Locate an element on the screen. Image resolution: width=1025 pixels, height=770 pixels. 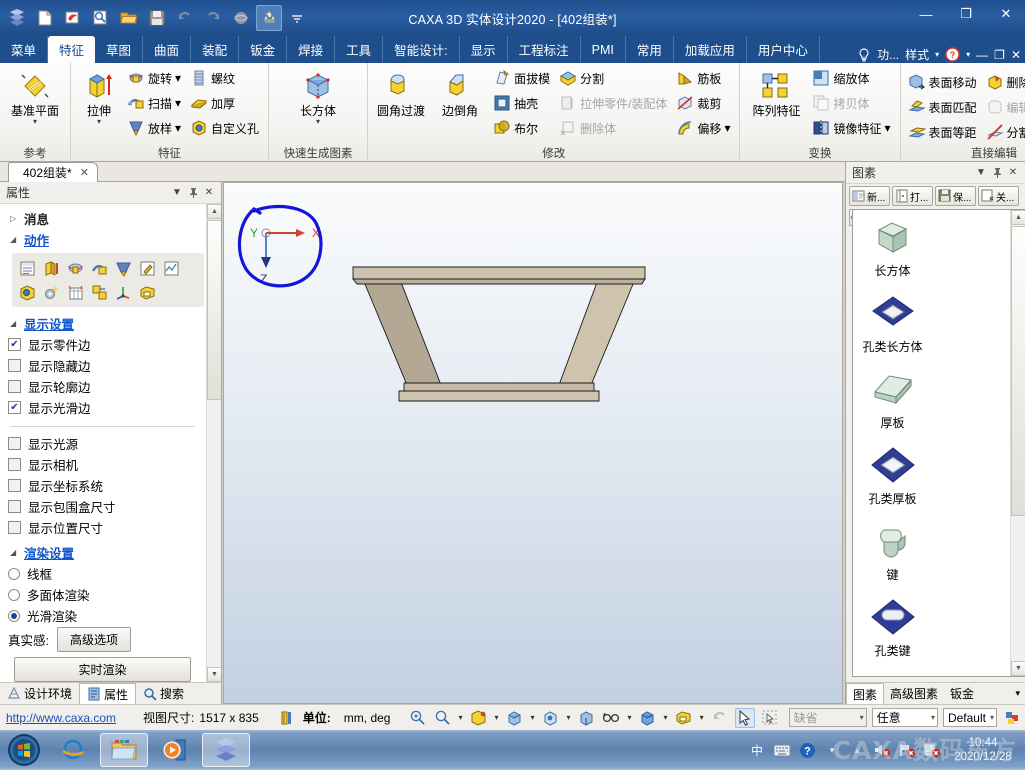
tab-welding: 焊接 is located at coordinates (311, 49).